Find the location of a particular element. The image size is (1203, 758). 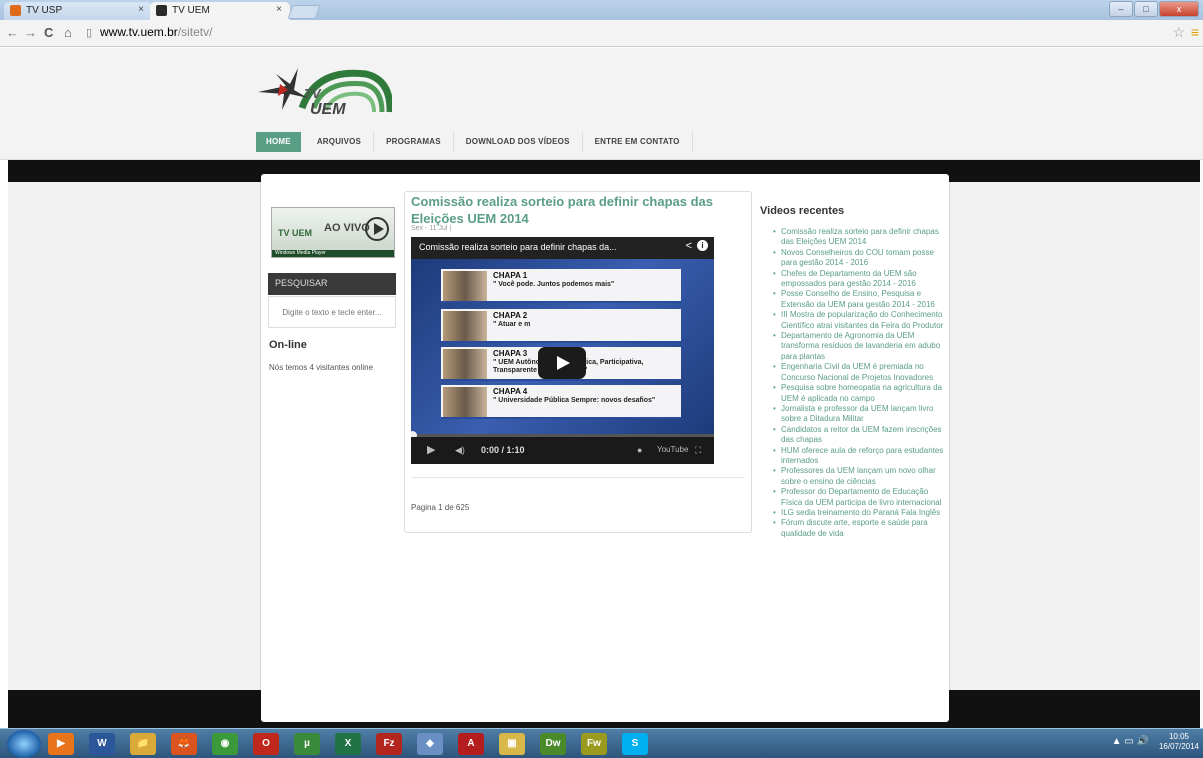

start-button is located at coordinates (24, 744).